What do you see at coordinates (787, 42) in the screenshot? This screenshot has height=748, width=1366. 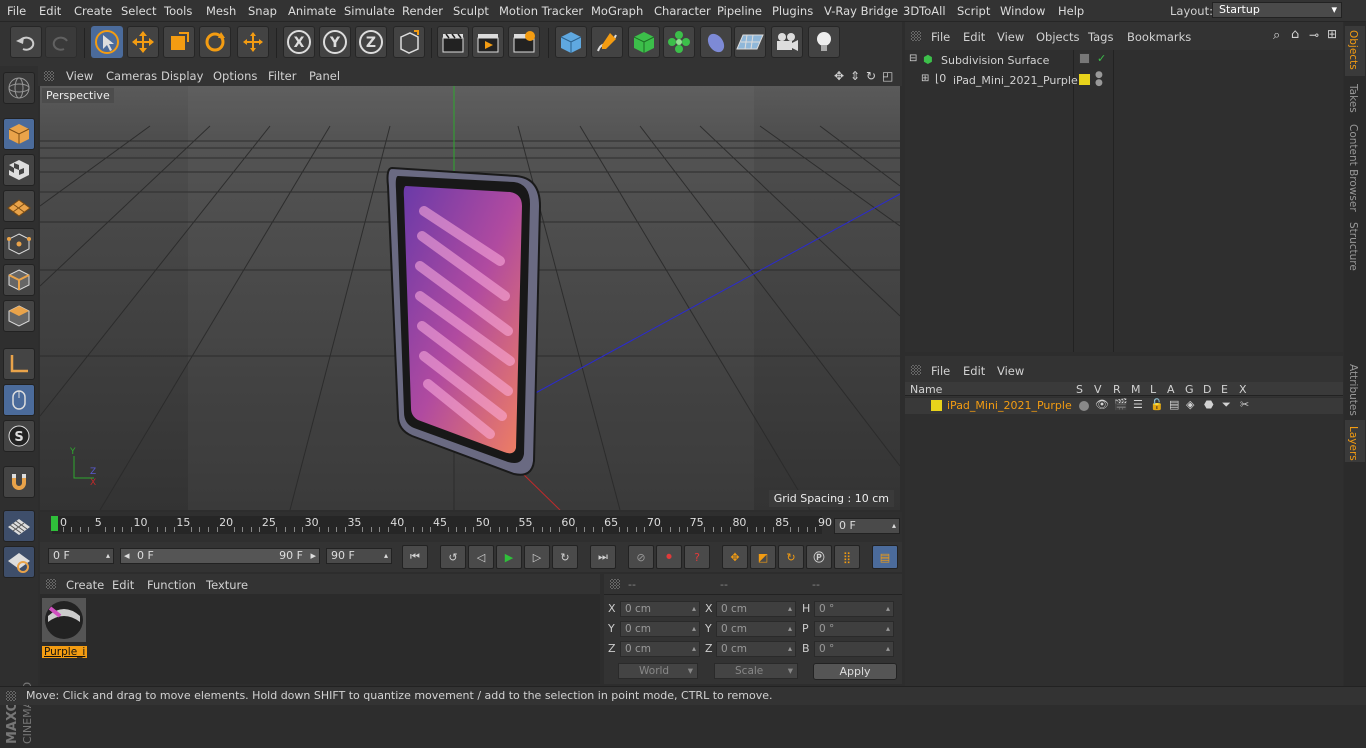 I see `add-camera-button` at bounding box center [787, 42].